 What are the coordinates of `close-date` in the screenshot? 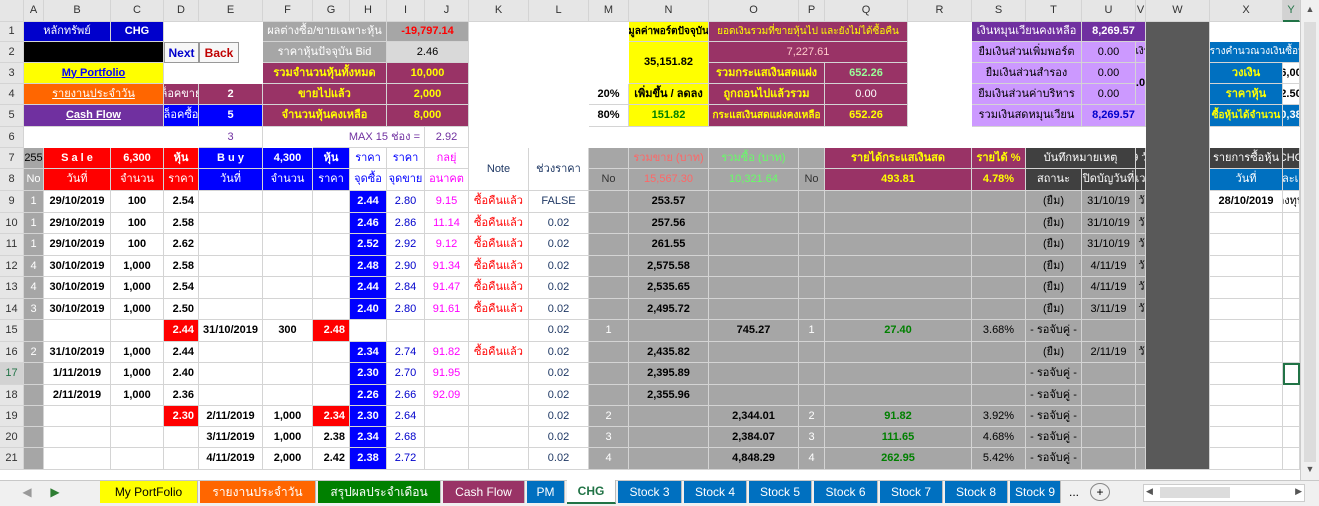 It's located at (1109, 459).